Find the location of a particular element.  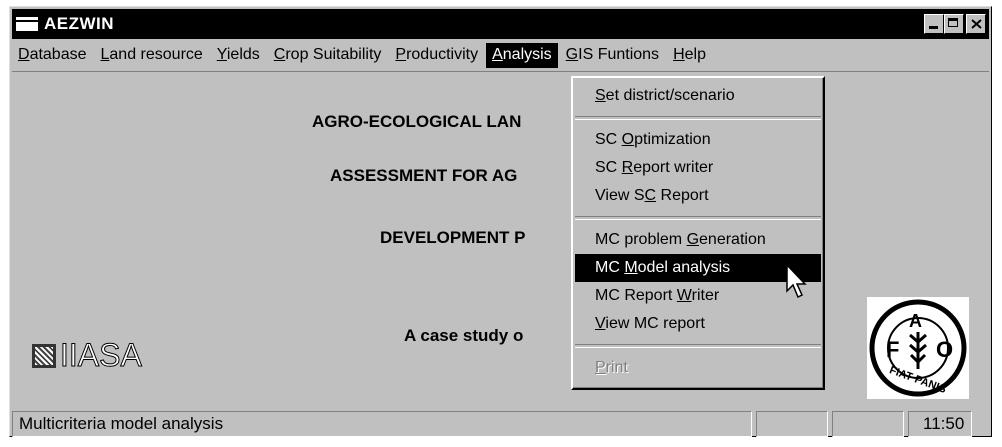

close-button is located at coordinates (976, 24).